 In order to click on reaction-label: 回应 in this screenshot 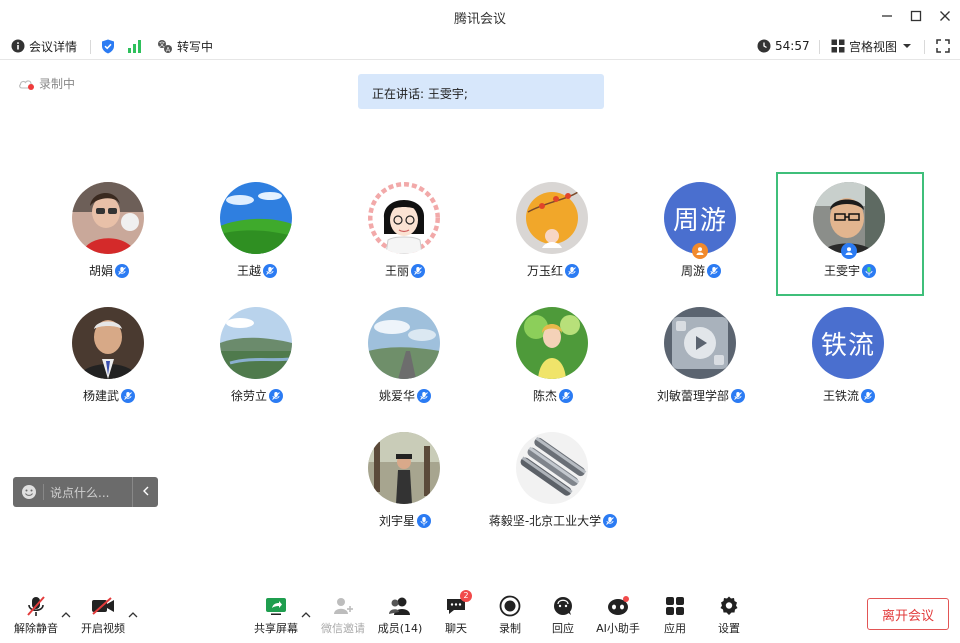, I will do `click(563, 628)`.